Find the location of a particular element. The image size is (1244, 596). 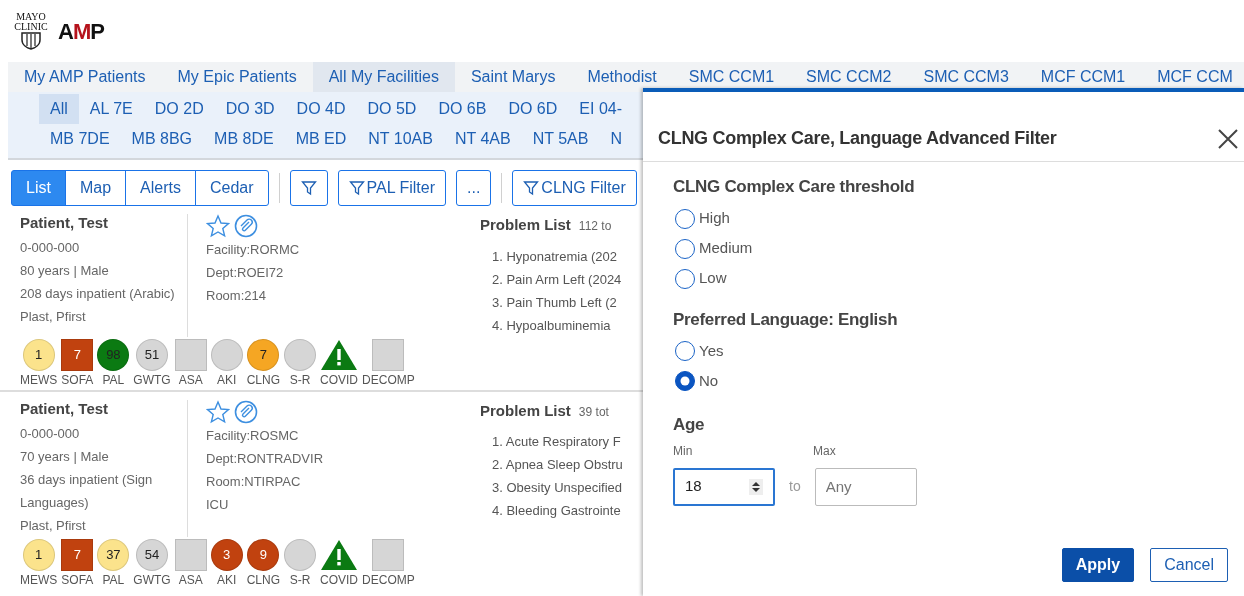

tab: SMC CCM2 is located at coordinates (849, 77).